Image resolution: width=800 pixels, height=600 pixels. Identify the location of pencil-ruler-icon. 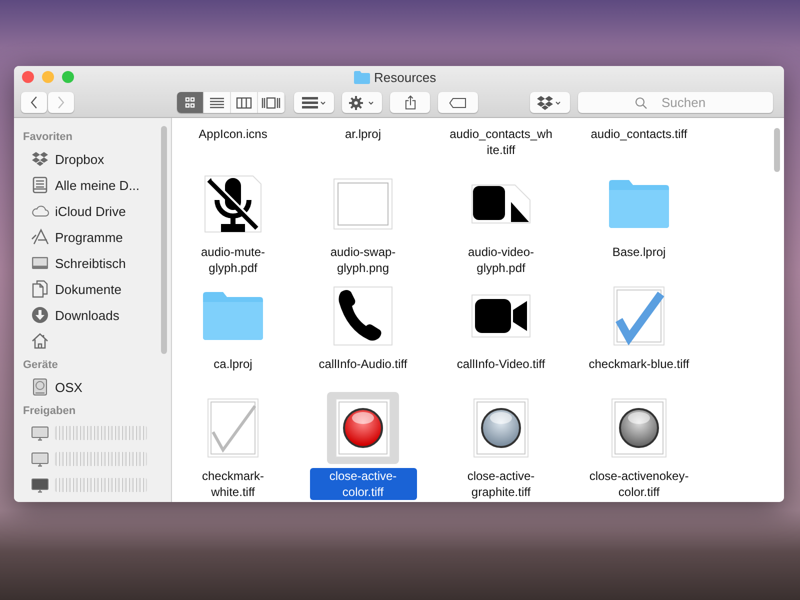
(40, 237).